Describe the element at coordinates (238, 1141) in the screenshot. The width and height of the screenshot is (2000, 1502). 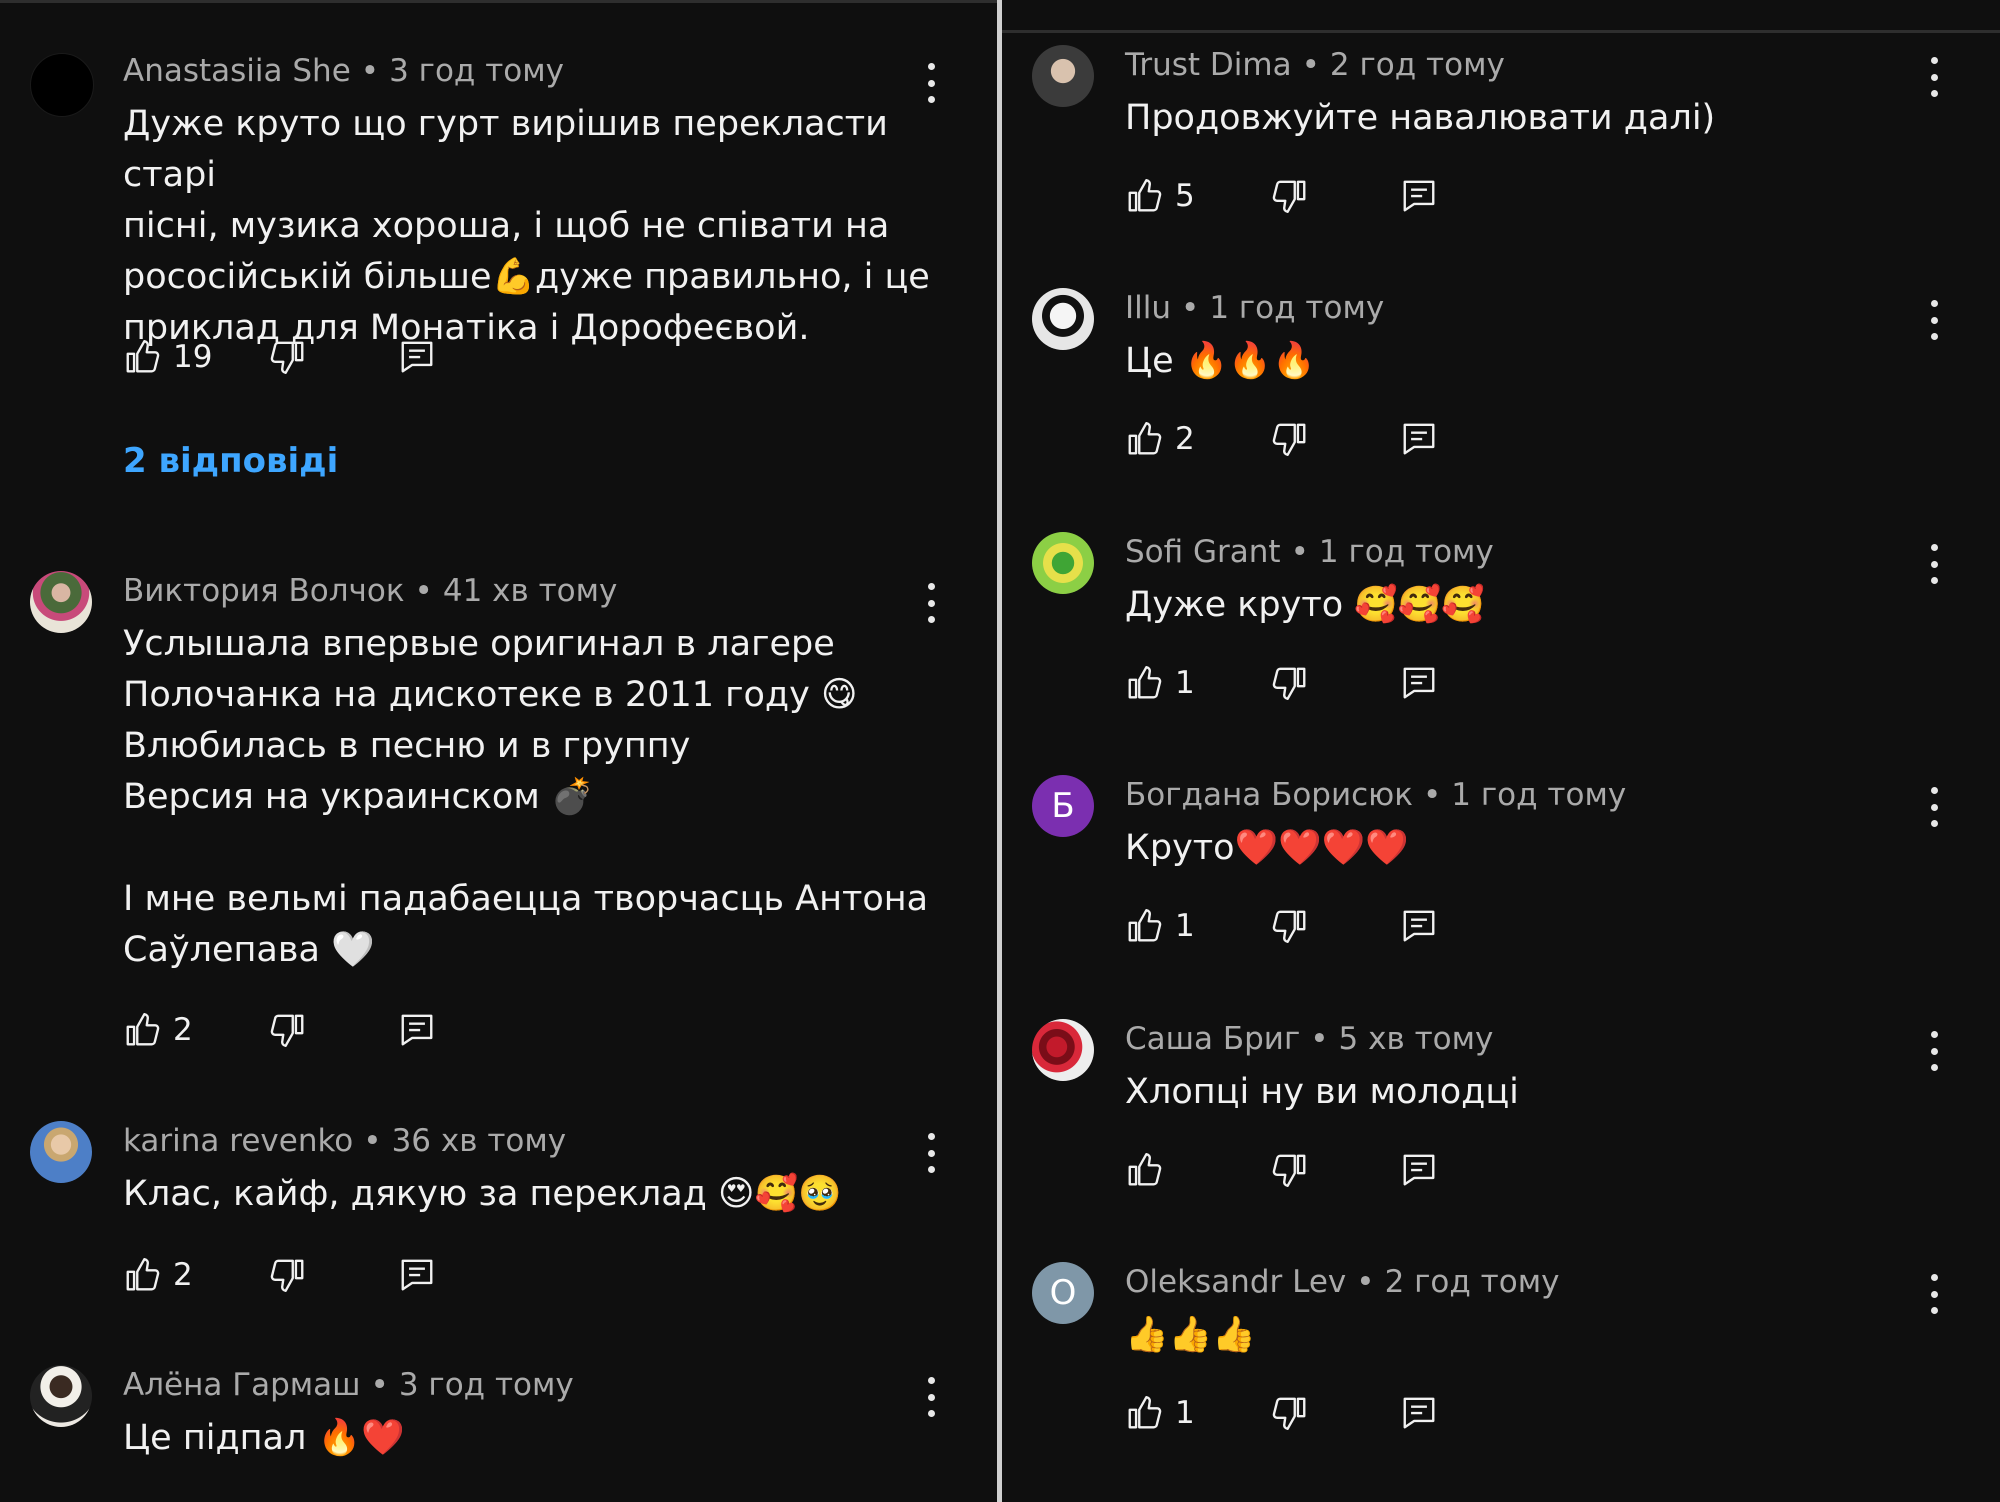
I see `comment-author: karina revenko` at that location.